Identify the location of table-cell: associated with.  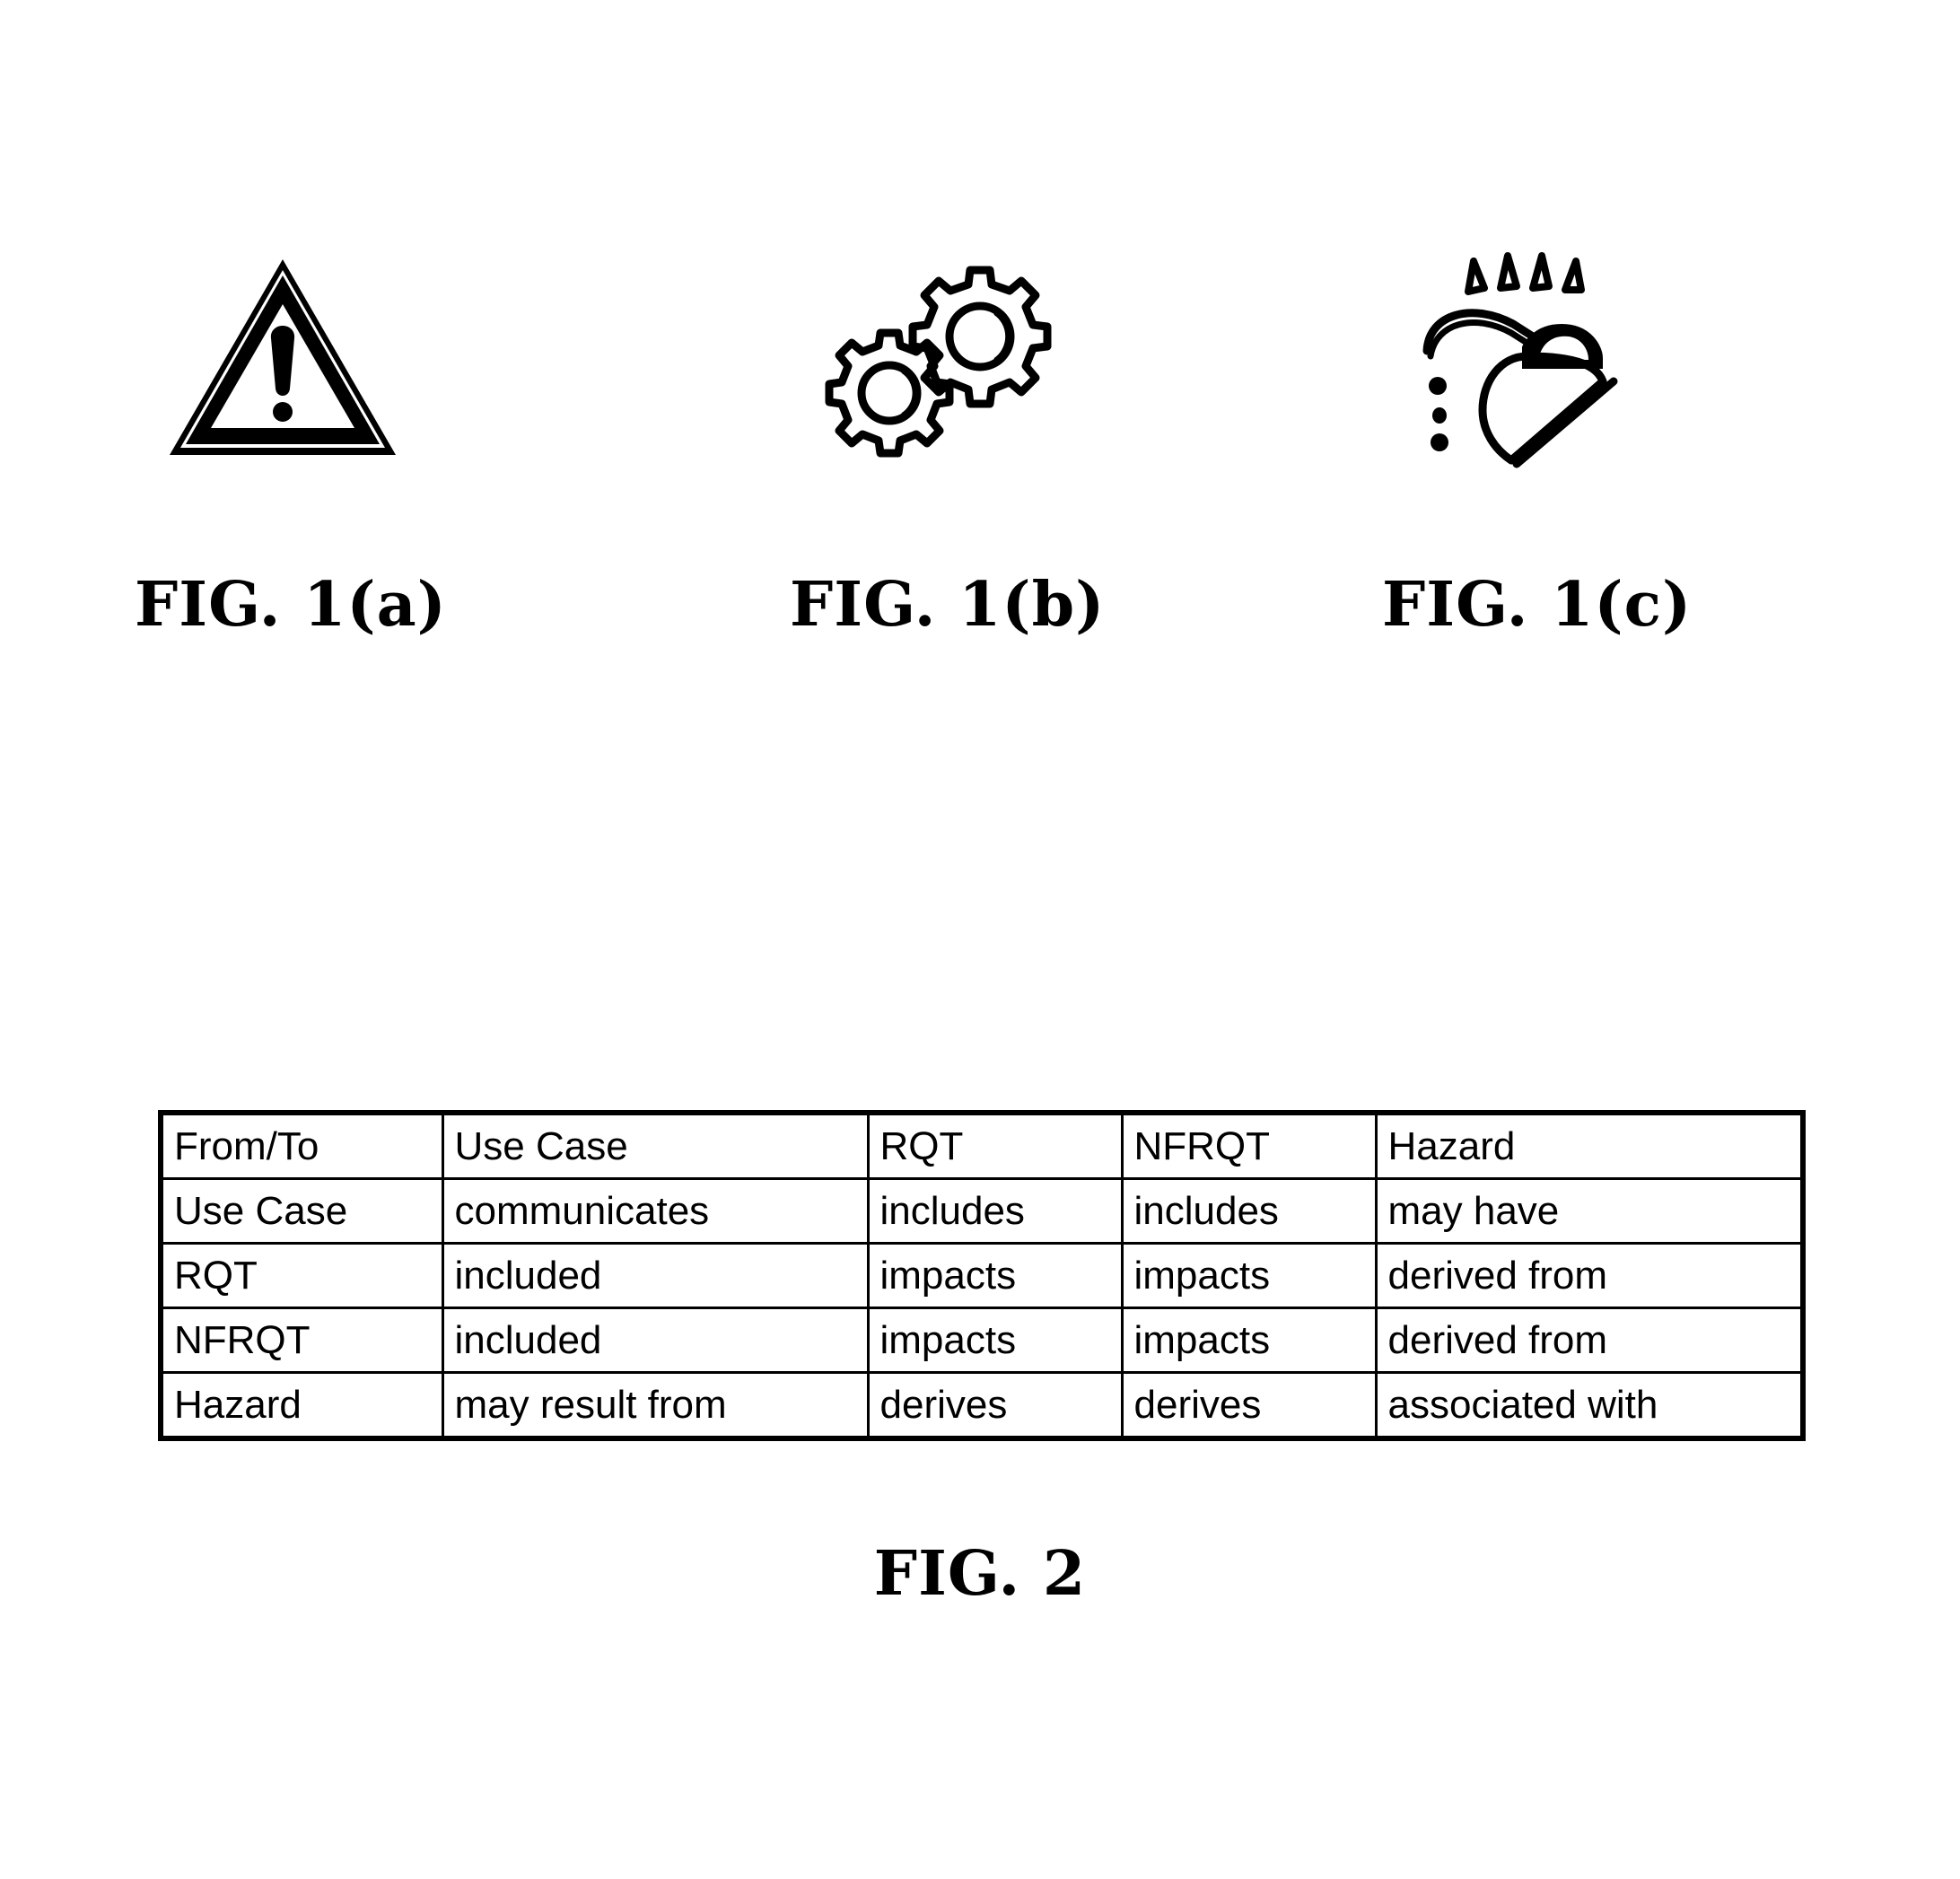
(1589, 1405).